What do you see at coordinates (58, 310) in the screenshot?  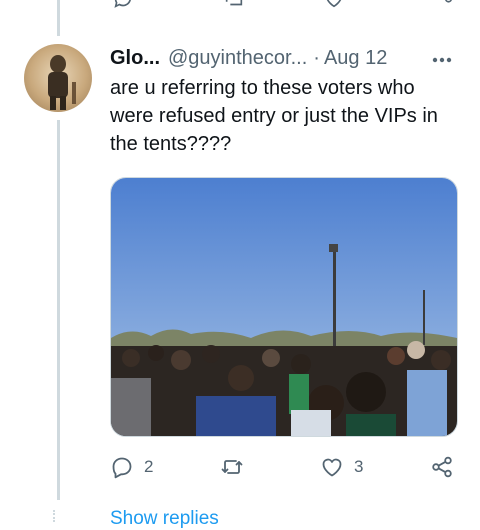 I see `thread-line-bottom` at bounding box center [58, 310].